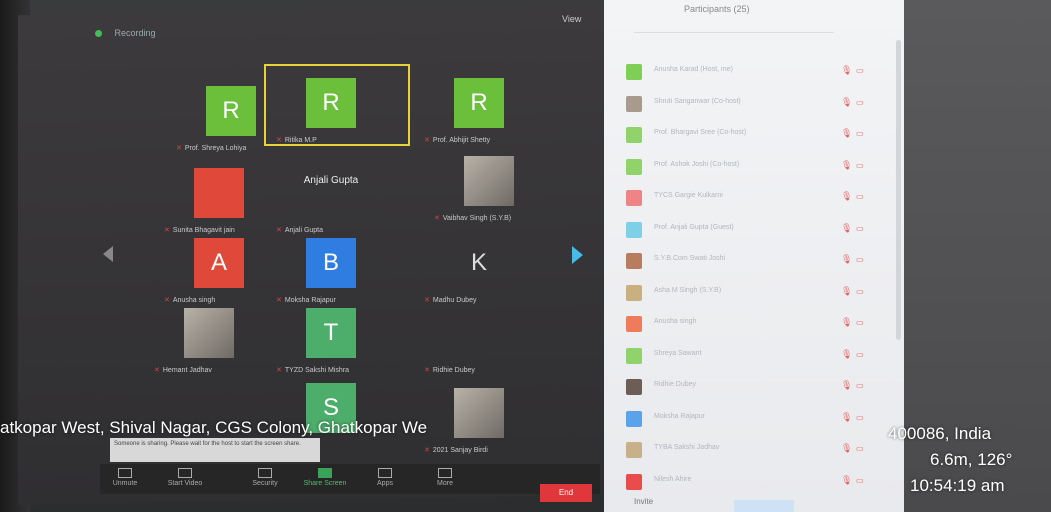 This screenshot has height=512, width=1051. I want to click on toolbar-item: Share Screen, so click(325, 477).